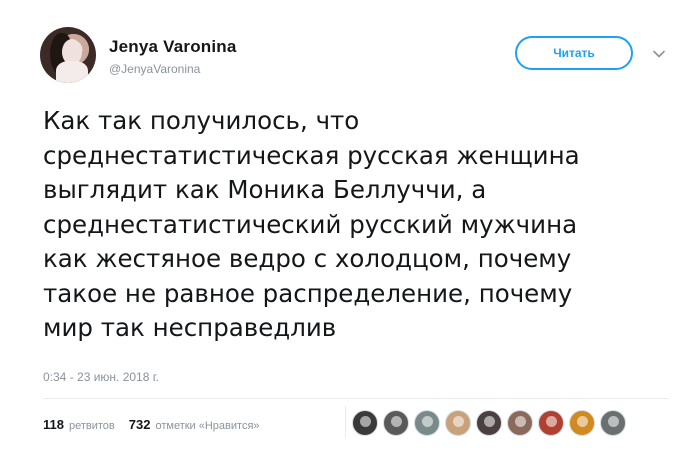 Image resolution: width=691 pixels, height=451 pixels. I want to click on retweets-count: 118, so click(53, 424).